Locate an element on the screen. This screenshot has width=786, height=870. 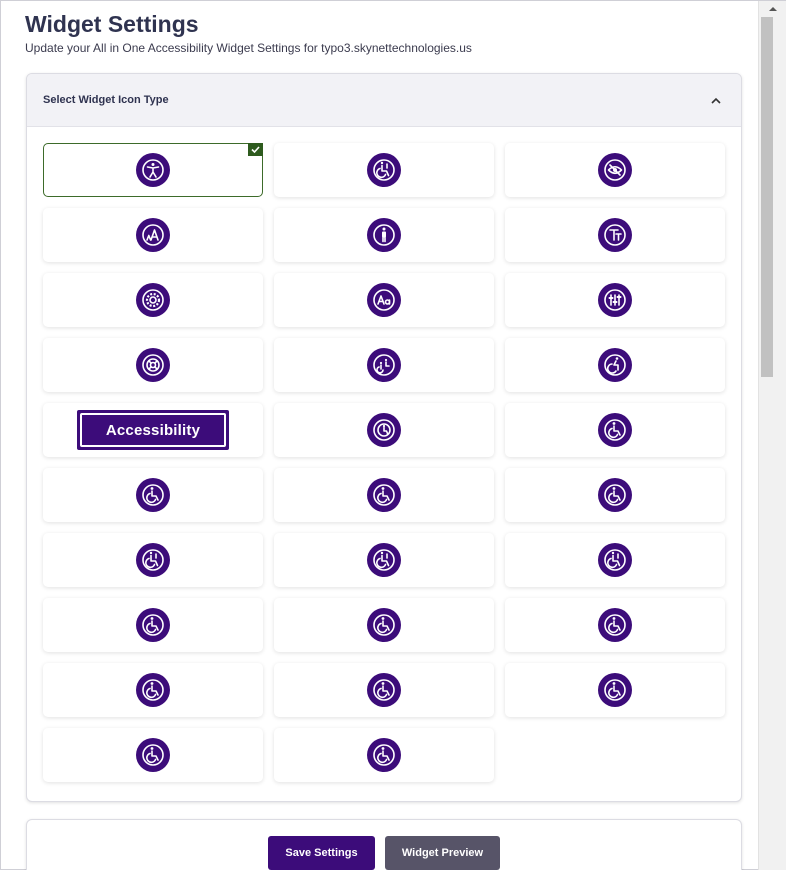
sliders-icon is located at coordinates (615, 300).